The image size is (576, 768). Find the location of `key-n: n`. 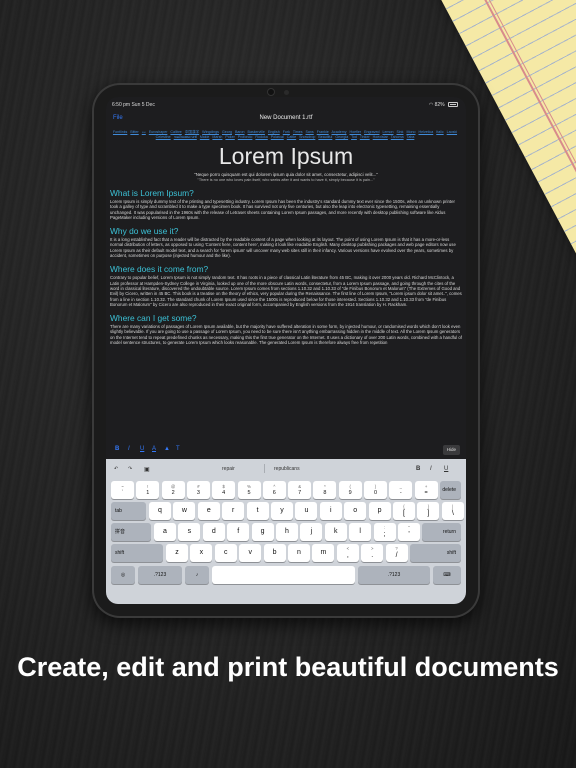

key-n: n is located at coordinates (299, 553).